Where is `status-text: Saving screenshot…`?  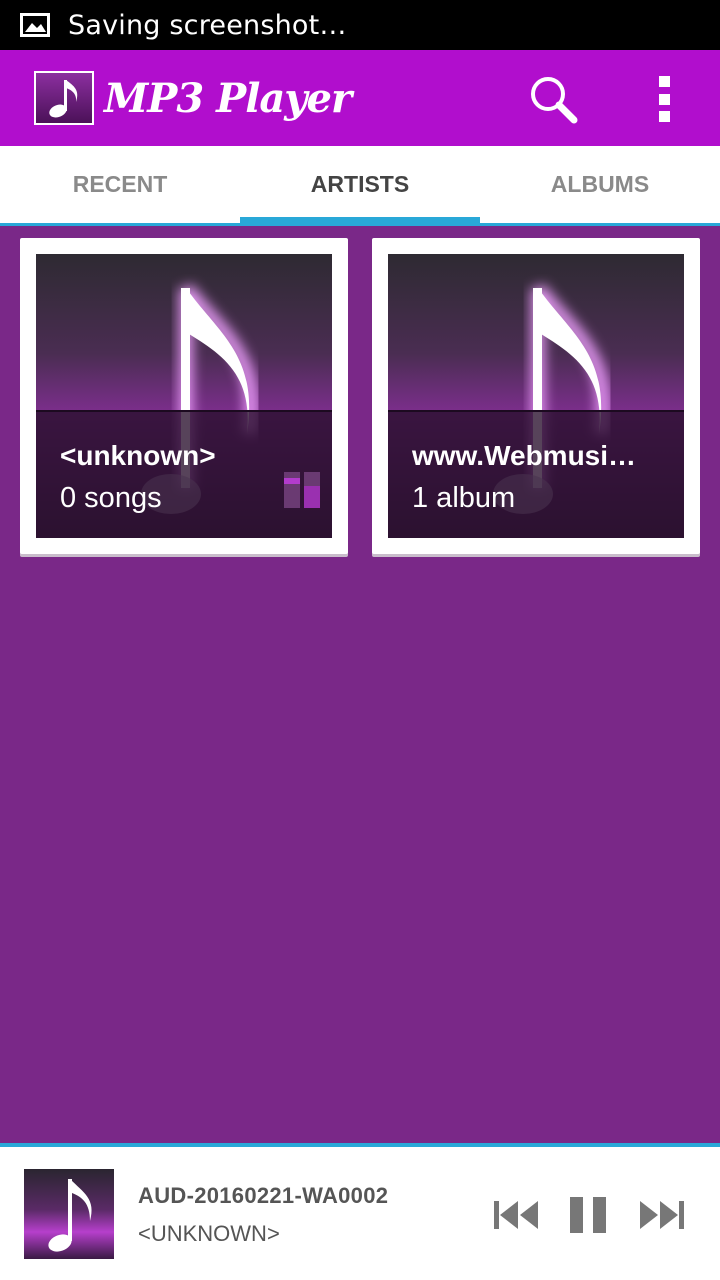 status-text: Saving screenshot… is located at coordinates (207, 25).